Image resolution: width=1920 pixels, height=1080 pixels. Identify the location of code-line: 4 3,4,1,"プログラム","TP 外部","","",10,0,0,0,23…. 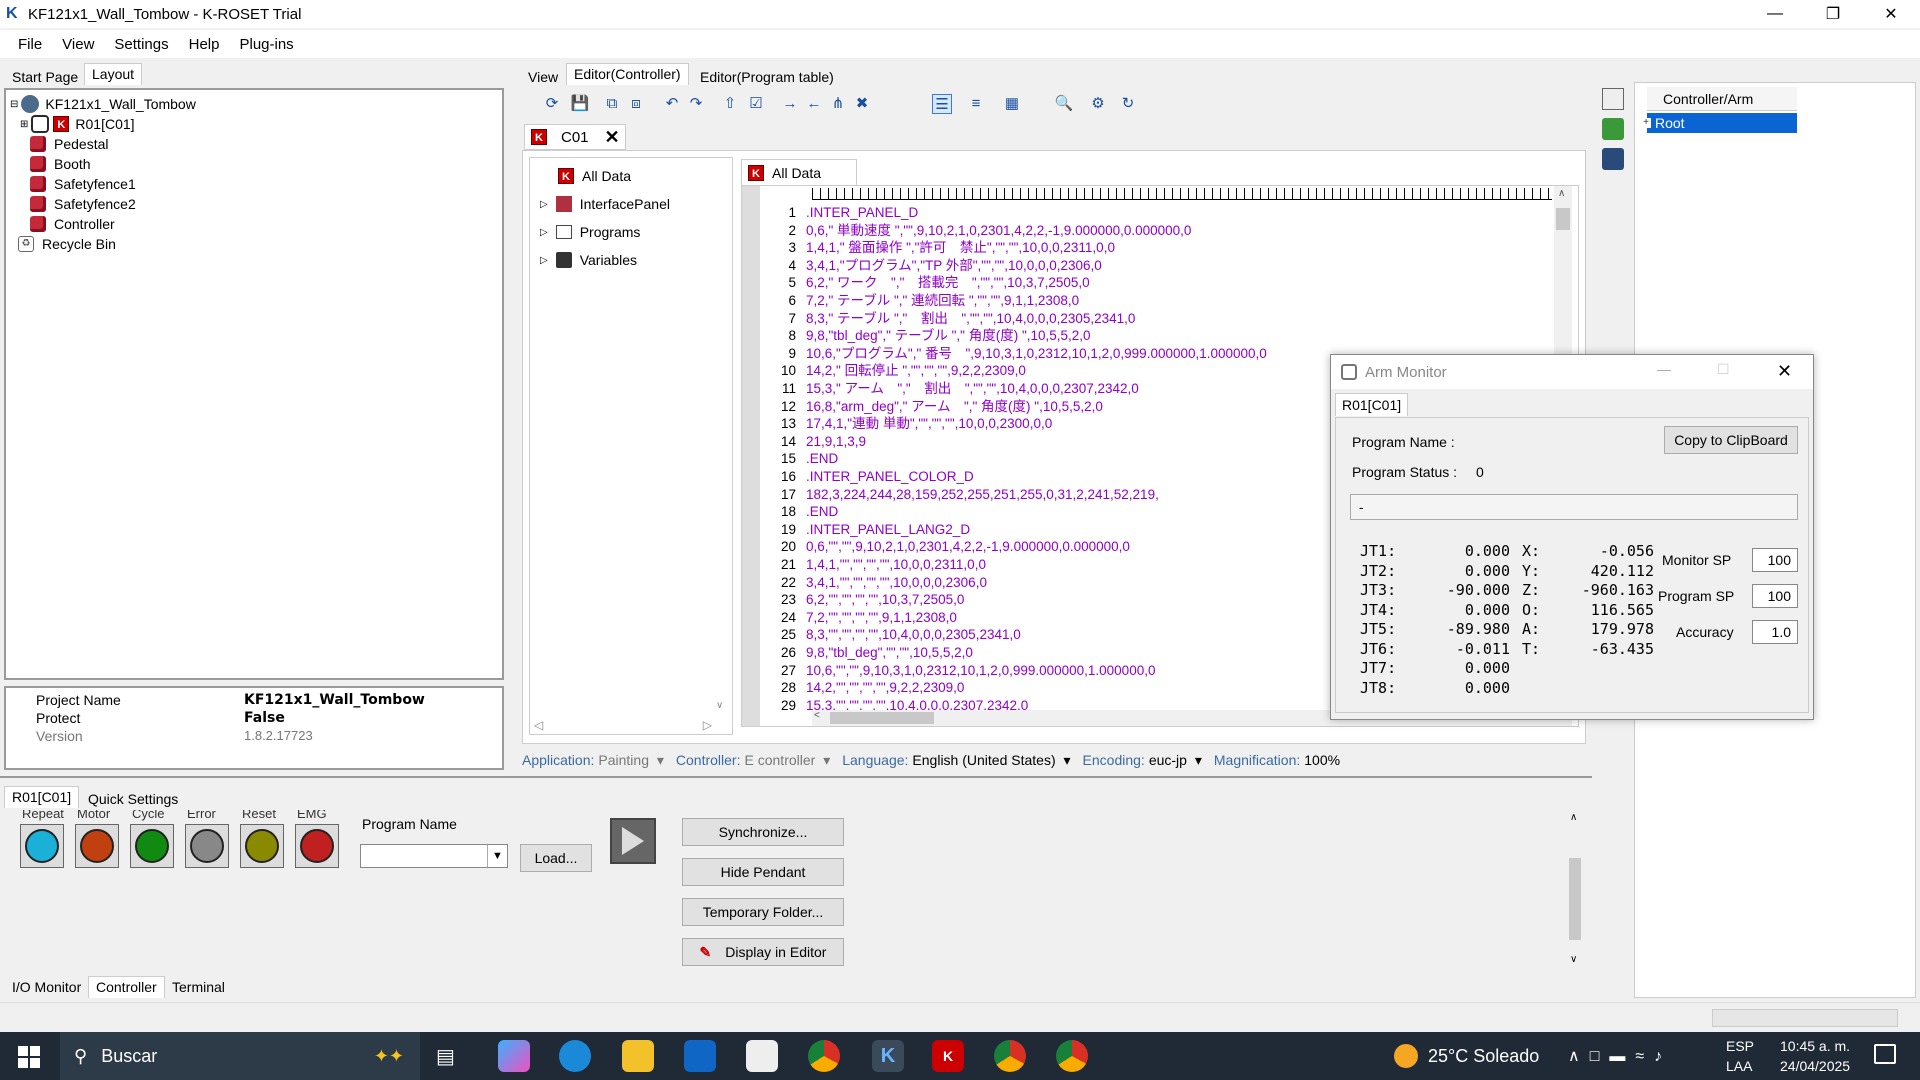
(932, 266).